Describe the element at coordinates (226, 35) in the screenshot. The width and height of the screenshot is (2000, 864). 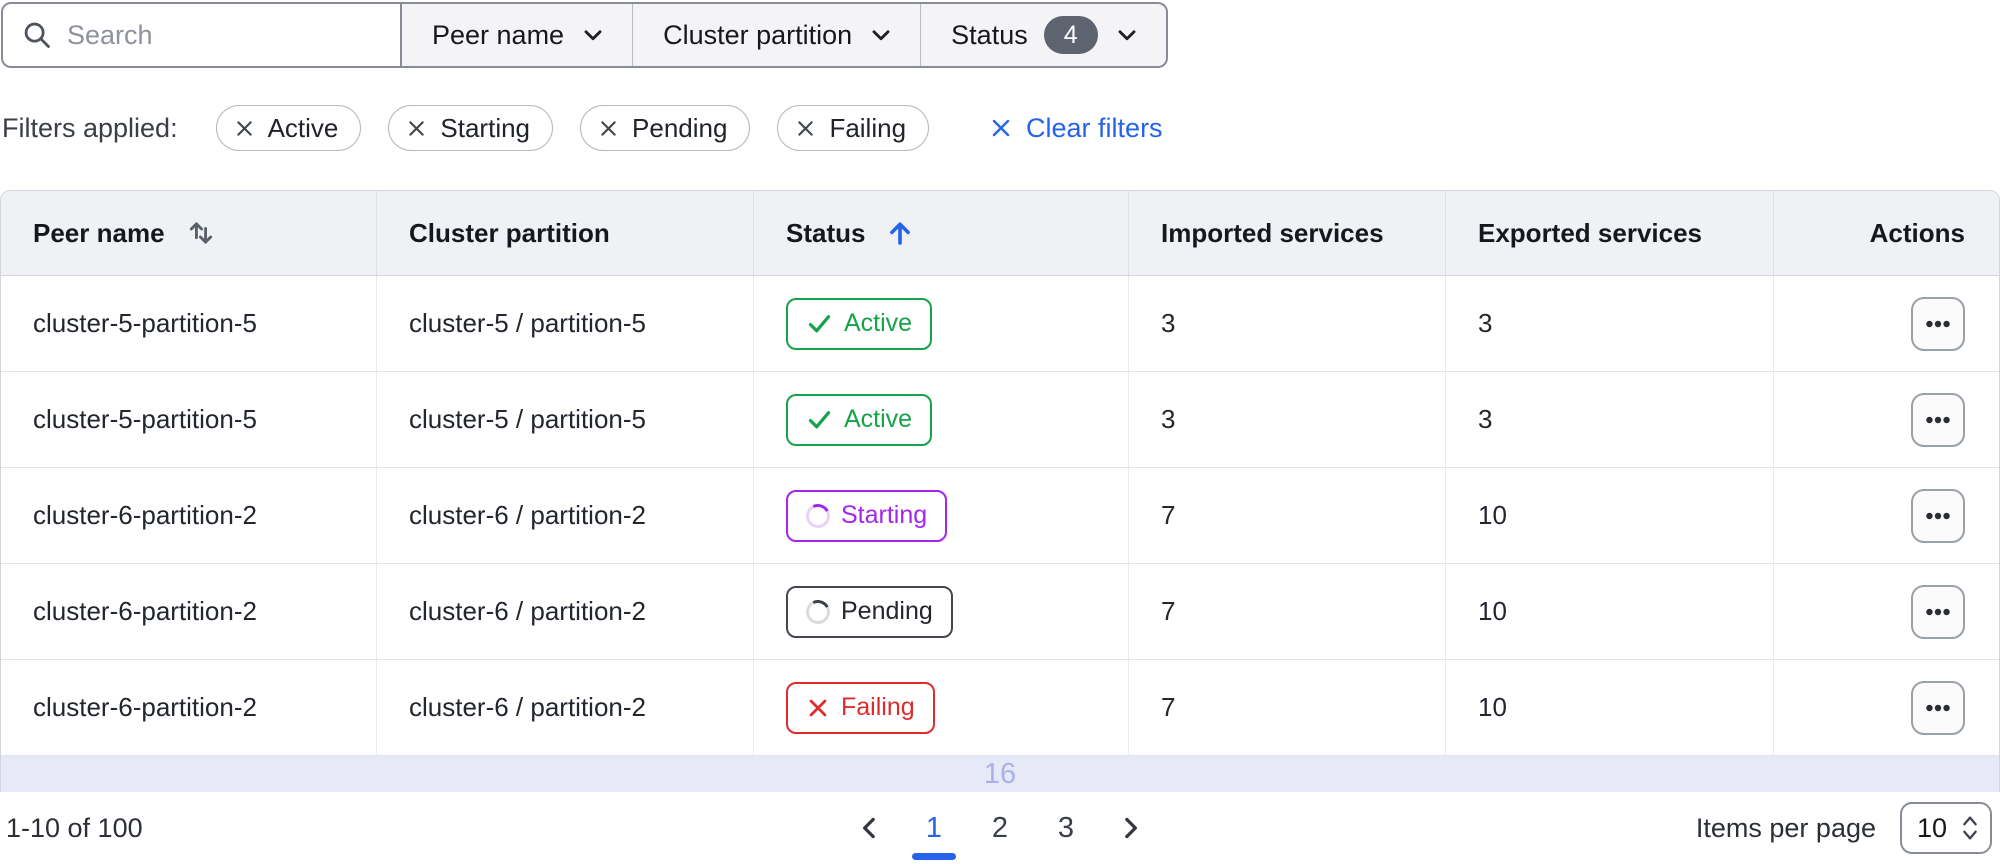
I see `search-input` at that location.